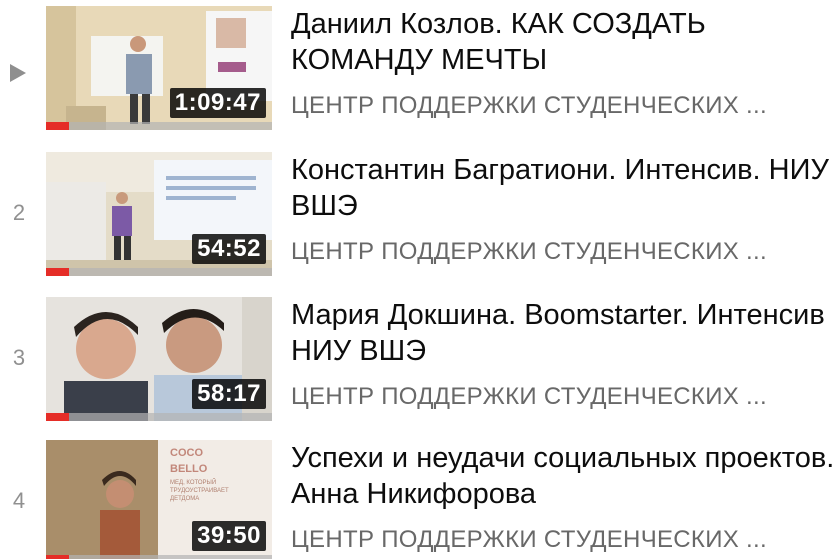  What do you see at coordinates (229, 536) in the screenshot?
I see `video-duration: 39:50` at bounding box center [229, 536].